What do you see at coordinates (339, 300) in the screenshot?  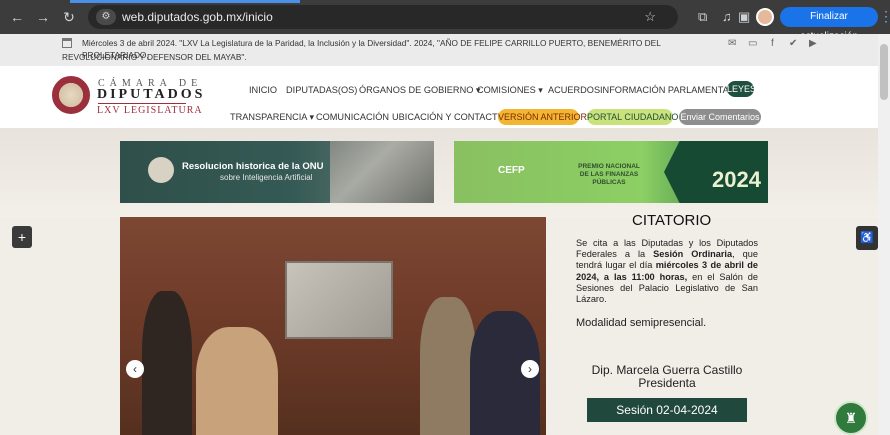 I see `commemorative-plaque-image` at bounding box center [339, 300].